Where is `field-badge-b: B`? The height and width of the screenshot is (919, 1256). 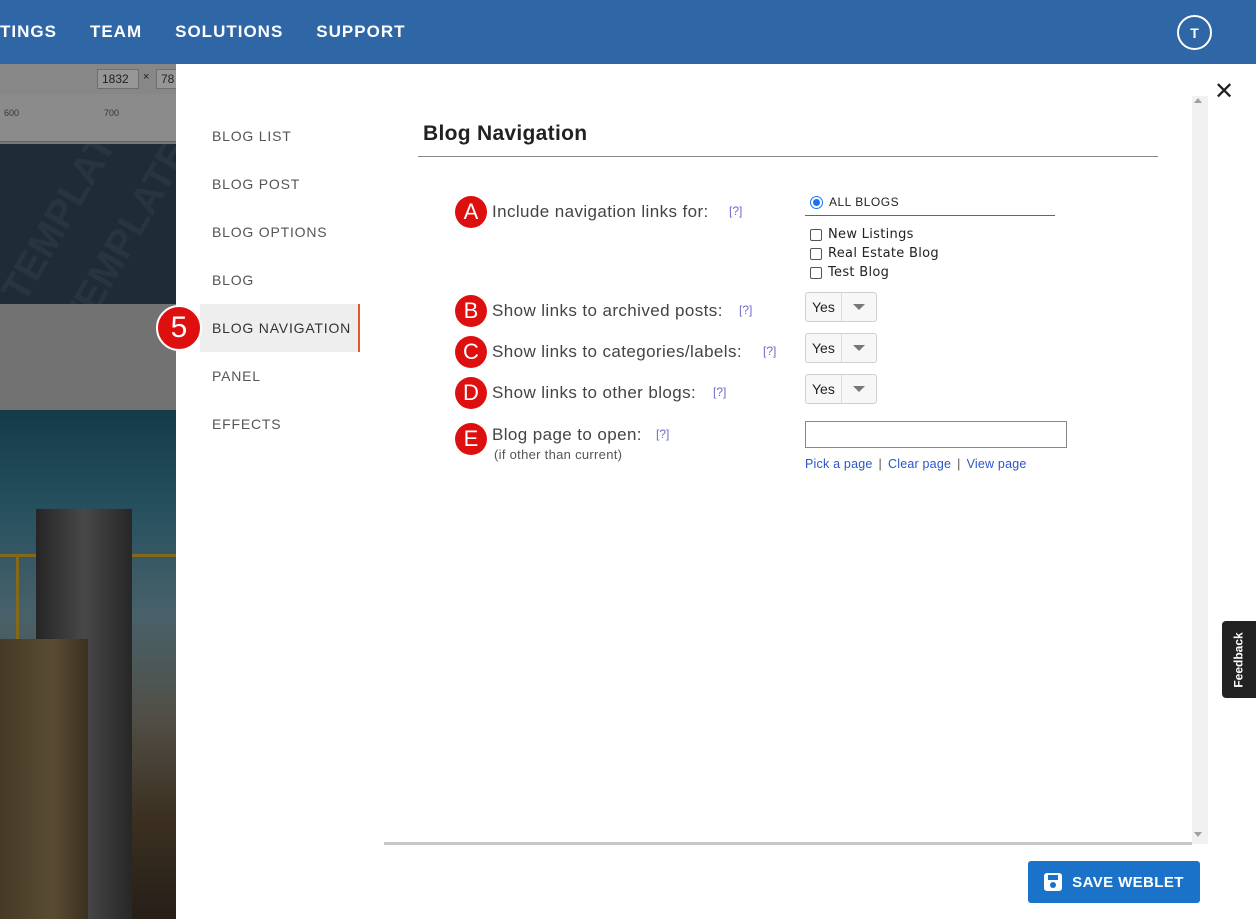 field-badge-b: B is located at coordinates (471, 311).